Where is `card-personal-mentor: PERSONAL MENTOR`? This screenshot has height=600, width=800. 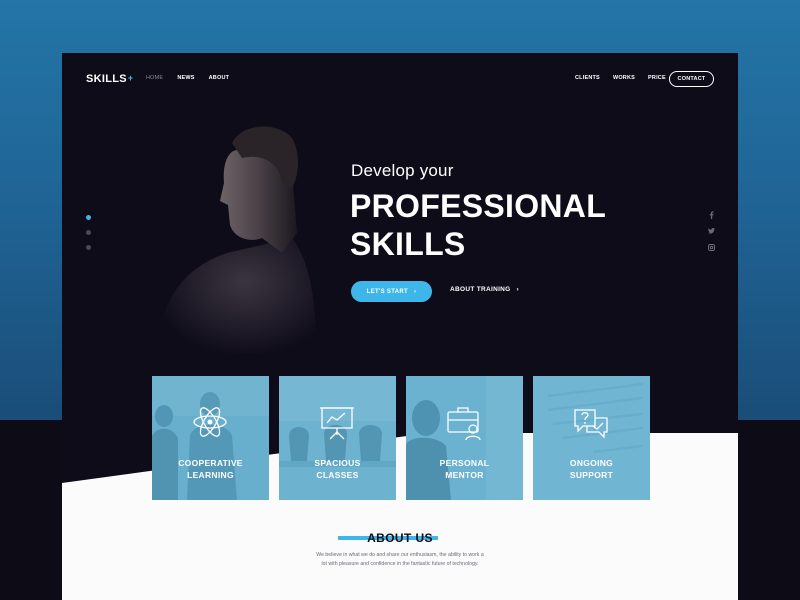 card-personal-mentor: PERSONAL MENTOR is located at coordinates (464, 438).